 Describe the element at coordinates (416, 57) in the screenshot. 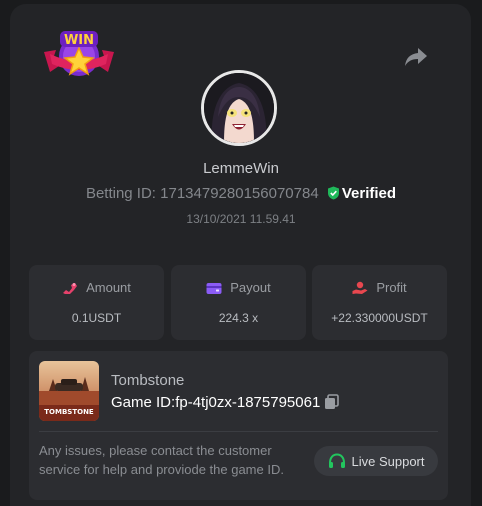

I see `share-icon` at that location.